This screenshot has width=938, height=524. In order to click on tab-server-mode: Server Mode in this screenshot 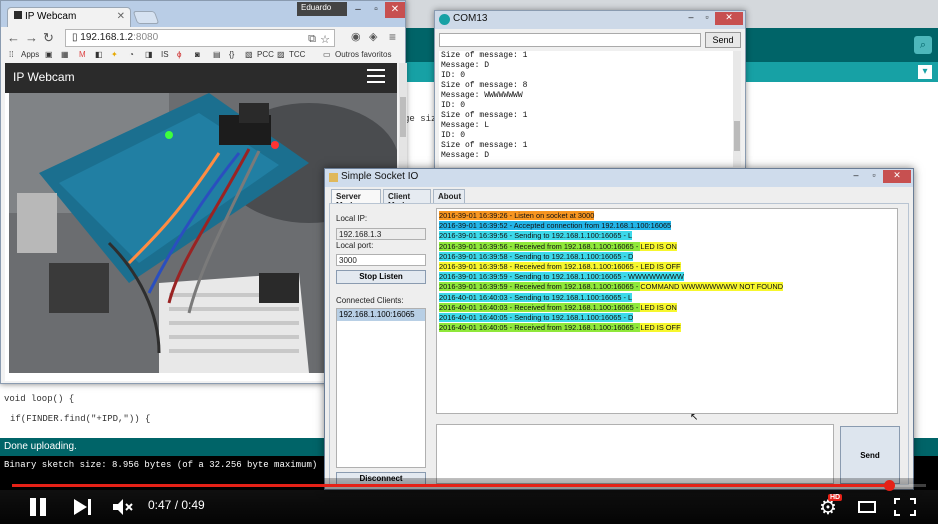, I will do `click(356, 199)`.